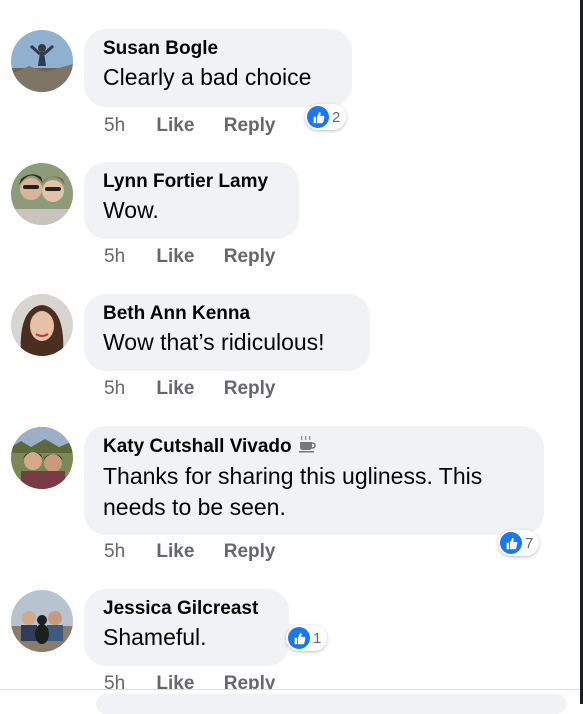 The image size is (583, 714). I want to click on comment-text: Wow., so click(131, 210).